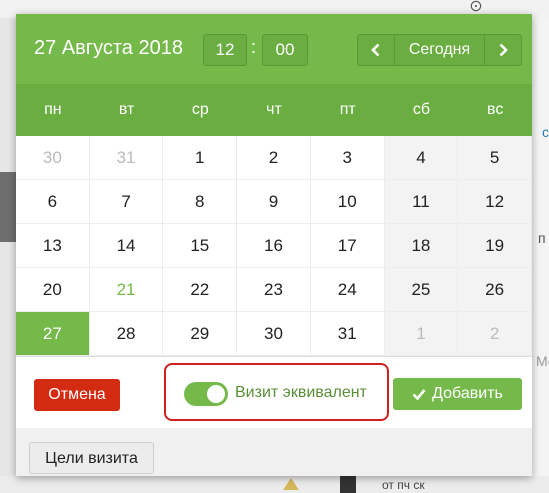 This screenshot has height=493, width=549. Describe the element at coordinates (77, 395) in the screenshot. I see `cancel-button: Отмена` at that location.